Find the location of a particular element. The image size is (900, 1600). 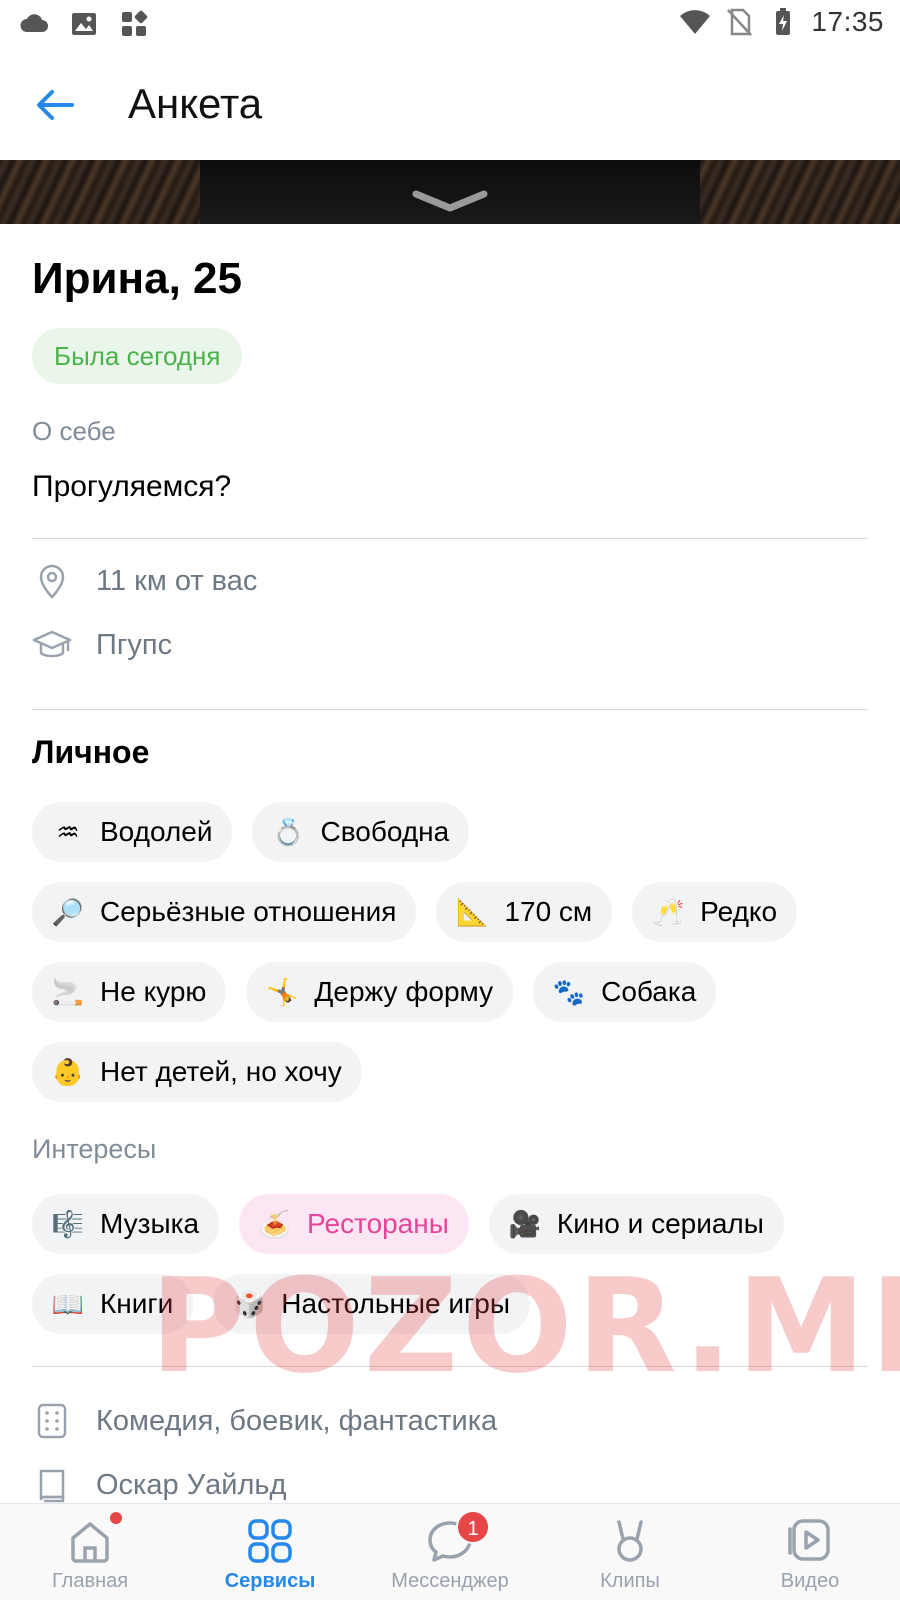

tab-services: Сервисы is located at coordinates (270, 1552).